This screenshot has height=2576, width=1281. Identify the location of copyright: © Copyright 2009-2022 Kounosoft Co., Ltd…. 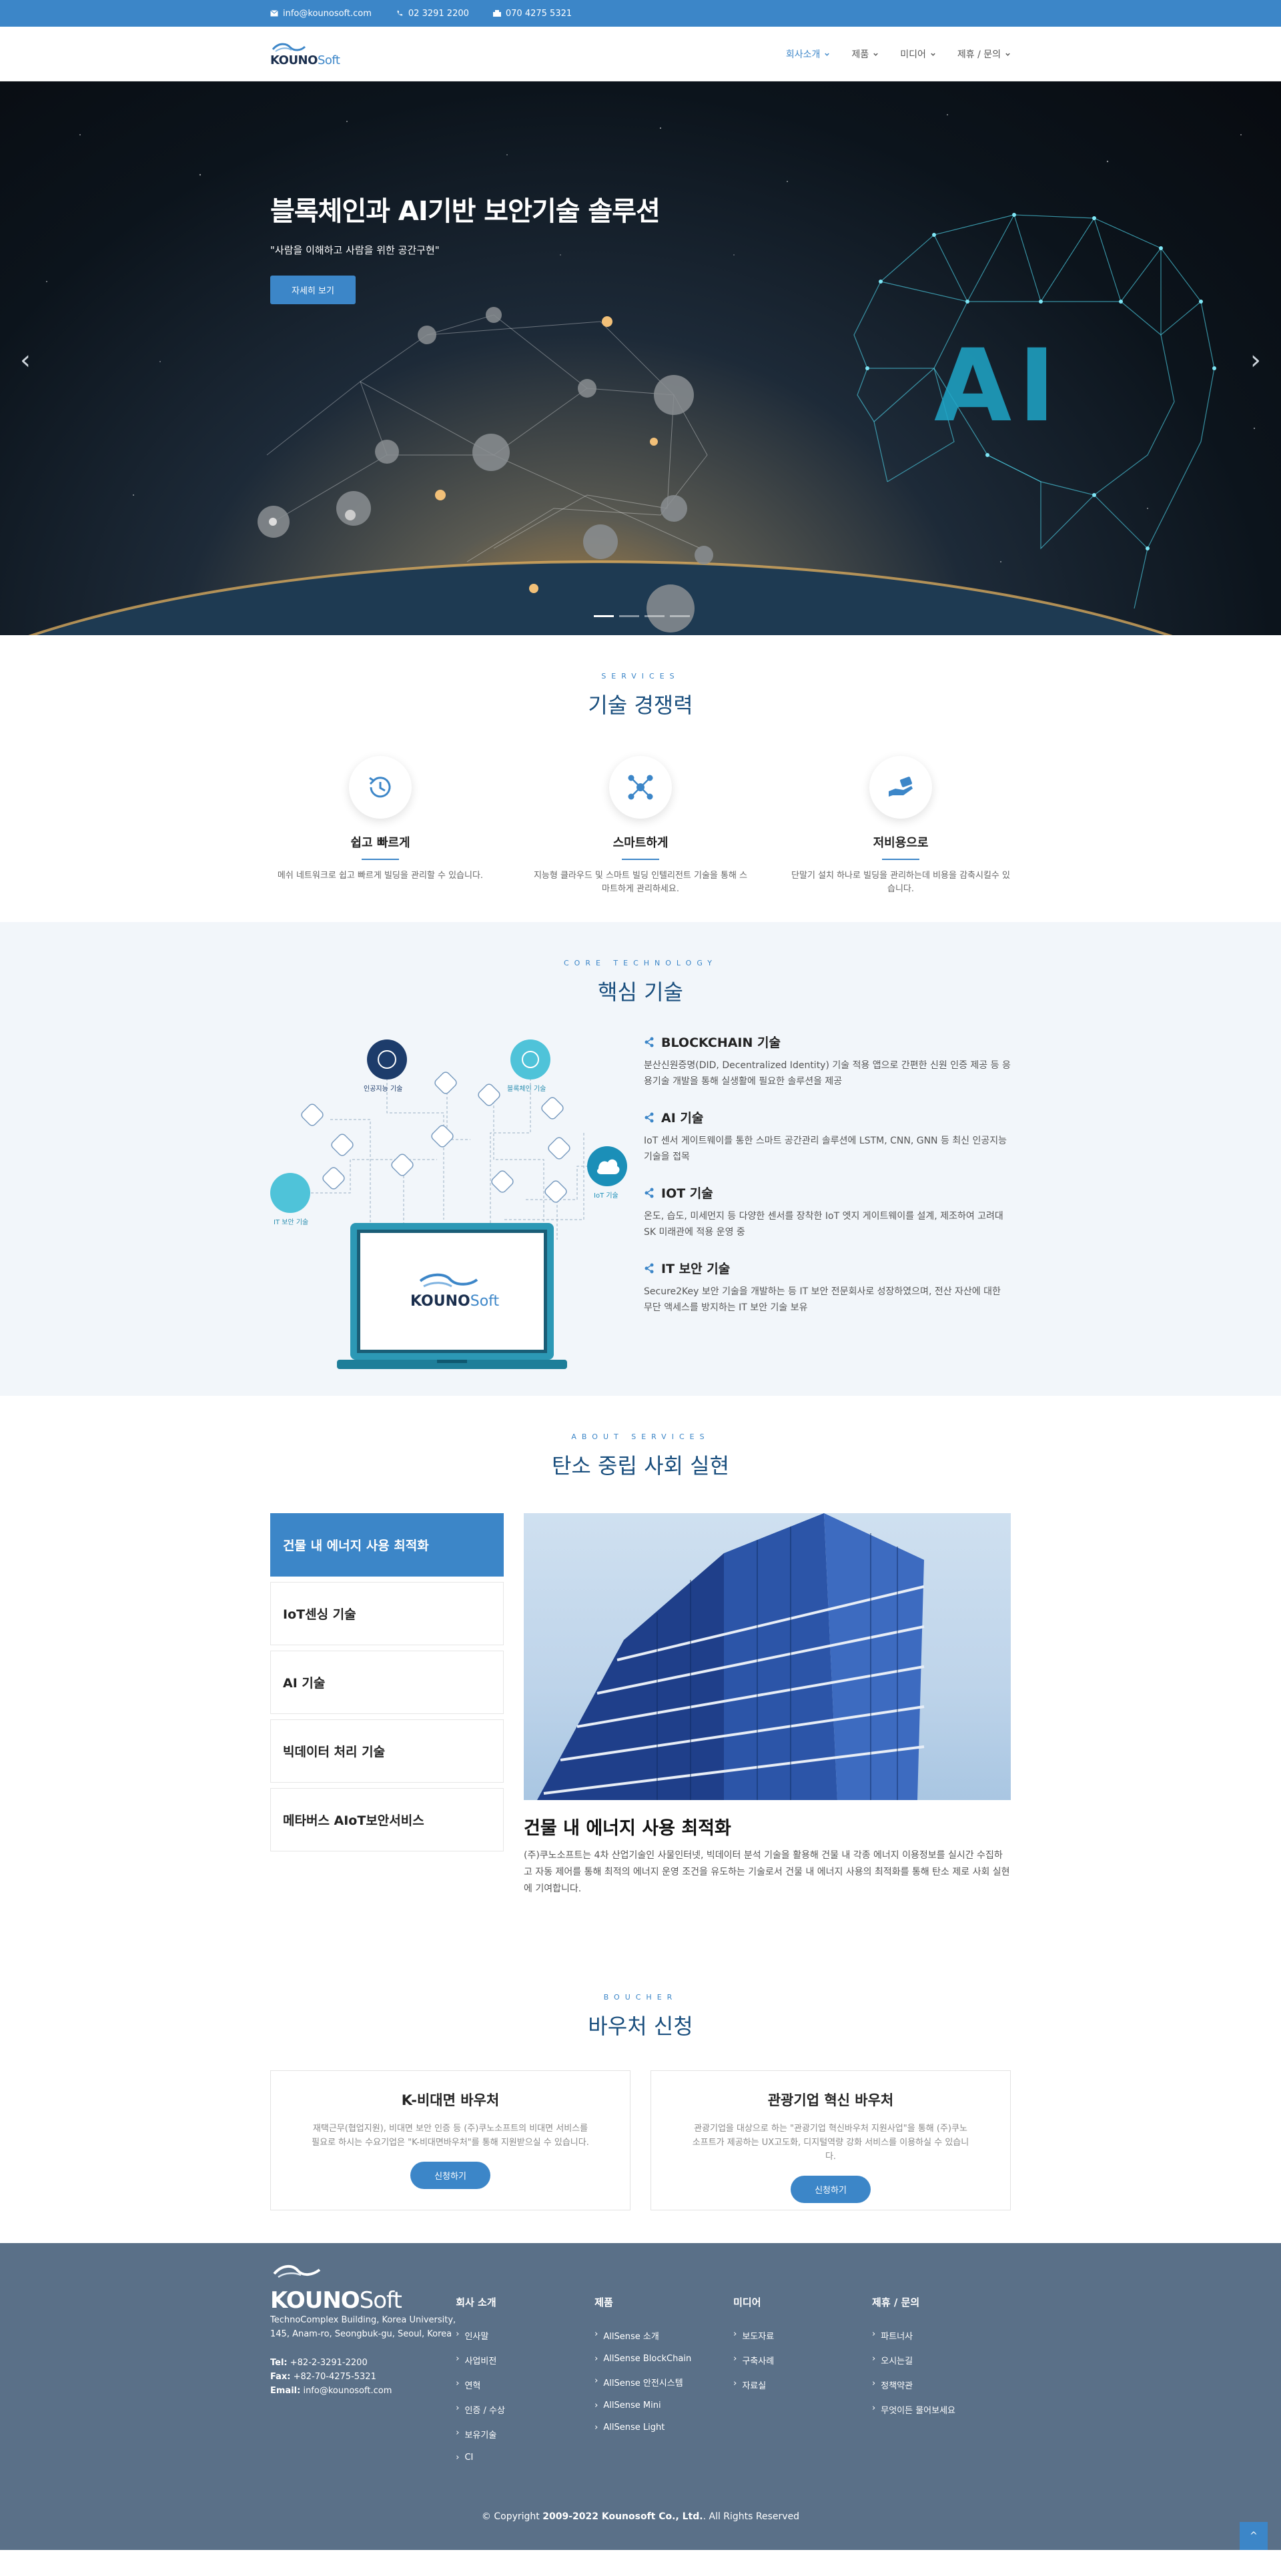
(641, 2516).